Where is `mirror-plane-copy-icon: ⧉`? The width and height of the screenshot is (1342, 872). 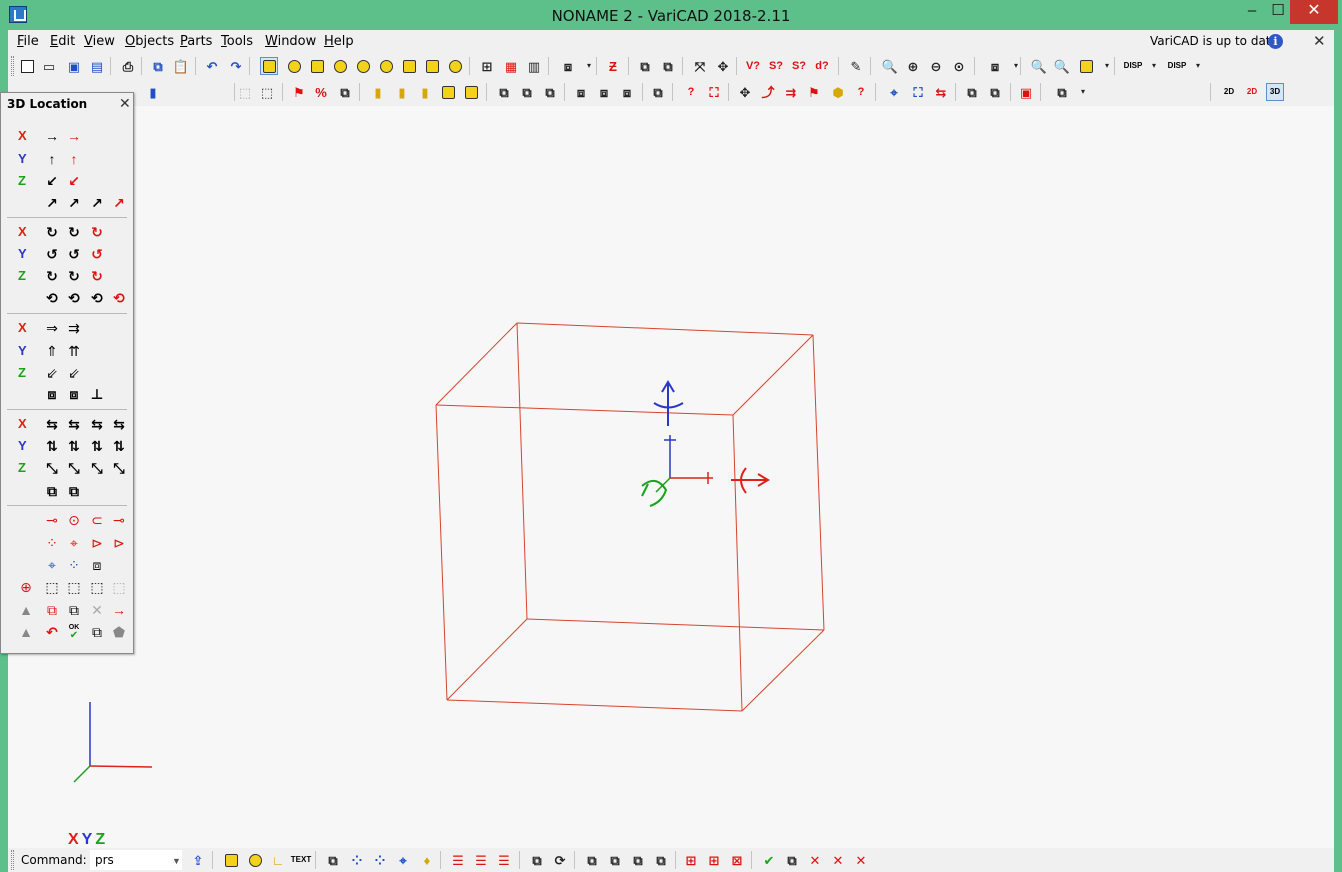 mirror-plane-copy-icon: ⧉ is located at coordinates (74, 491).